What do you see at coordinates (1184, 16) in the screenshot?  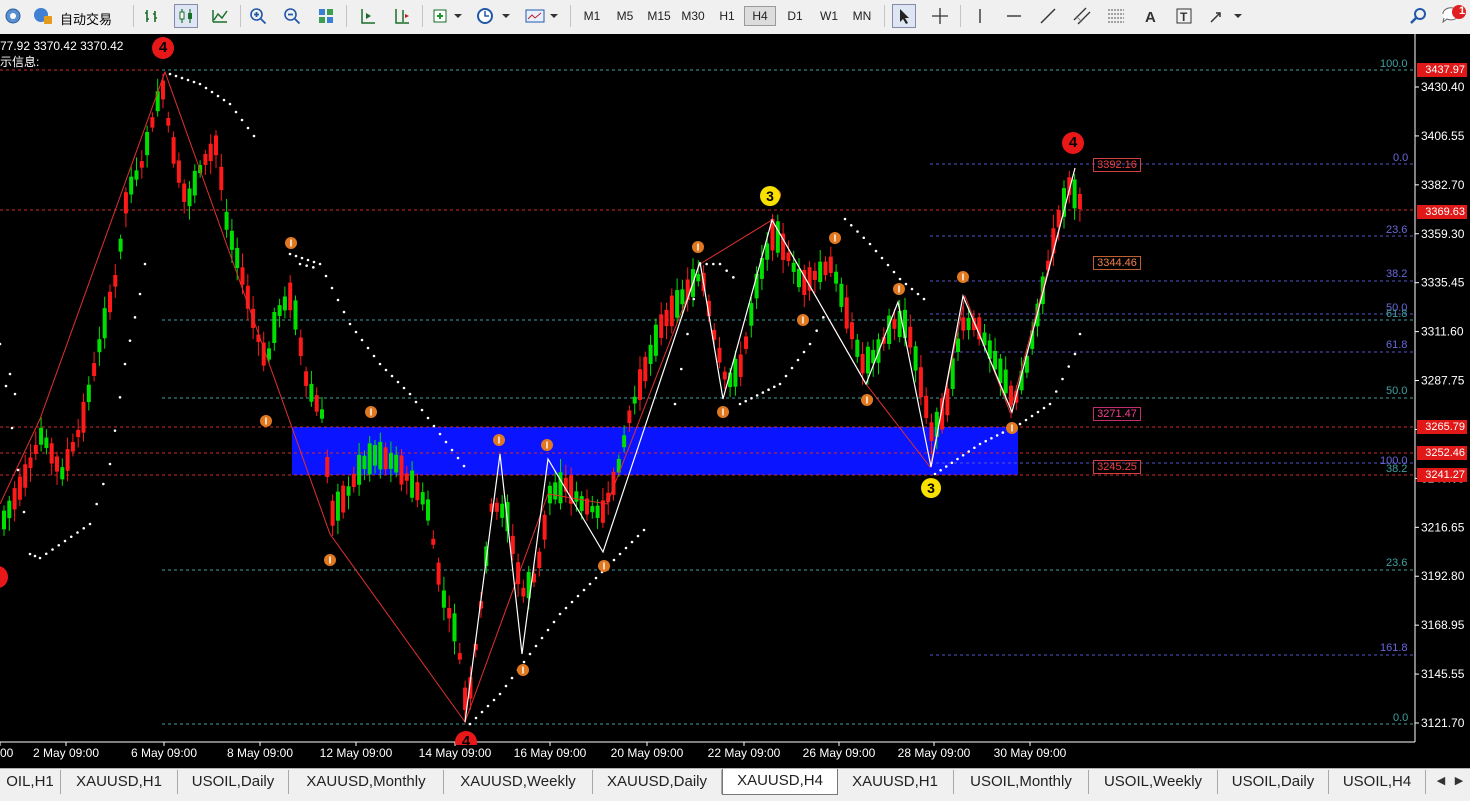 I see `text-label-icon: T` at bounding box center [1184, 16].